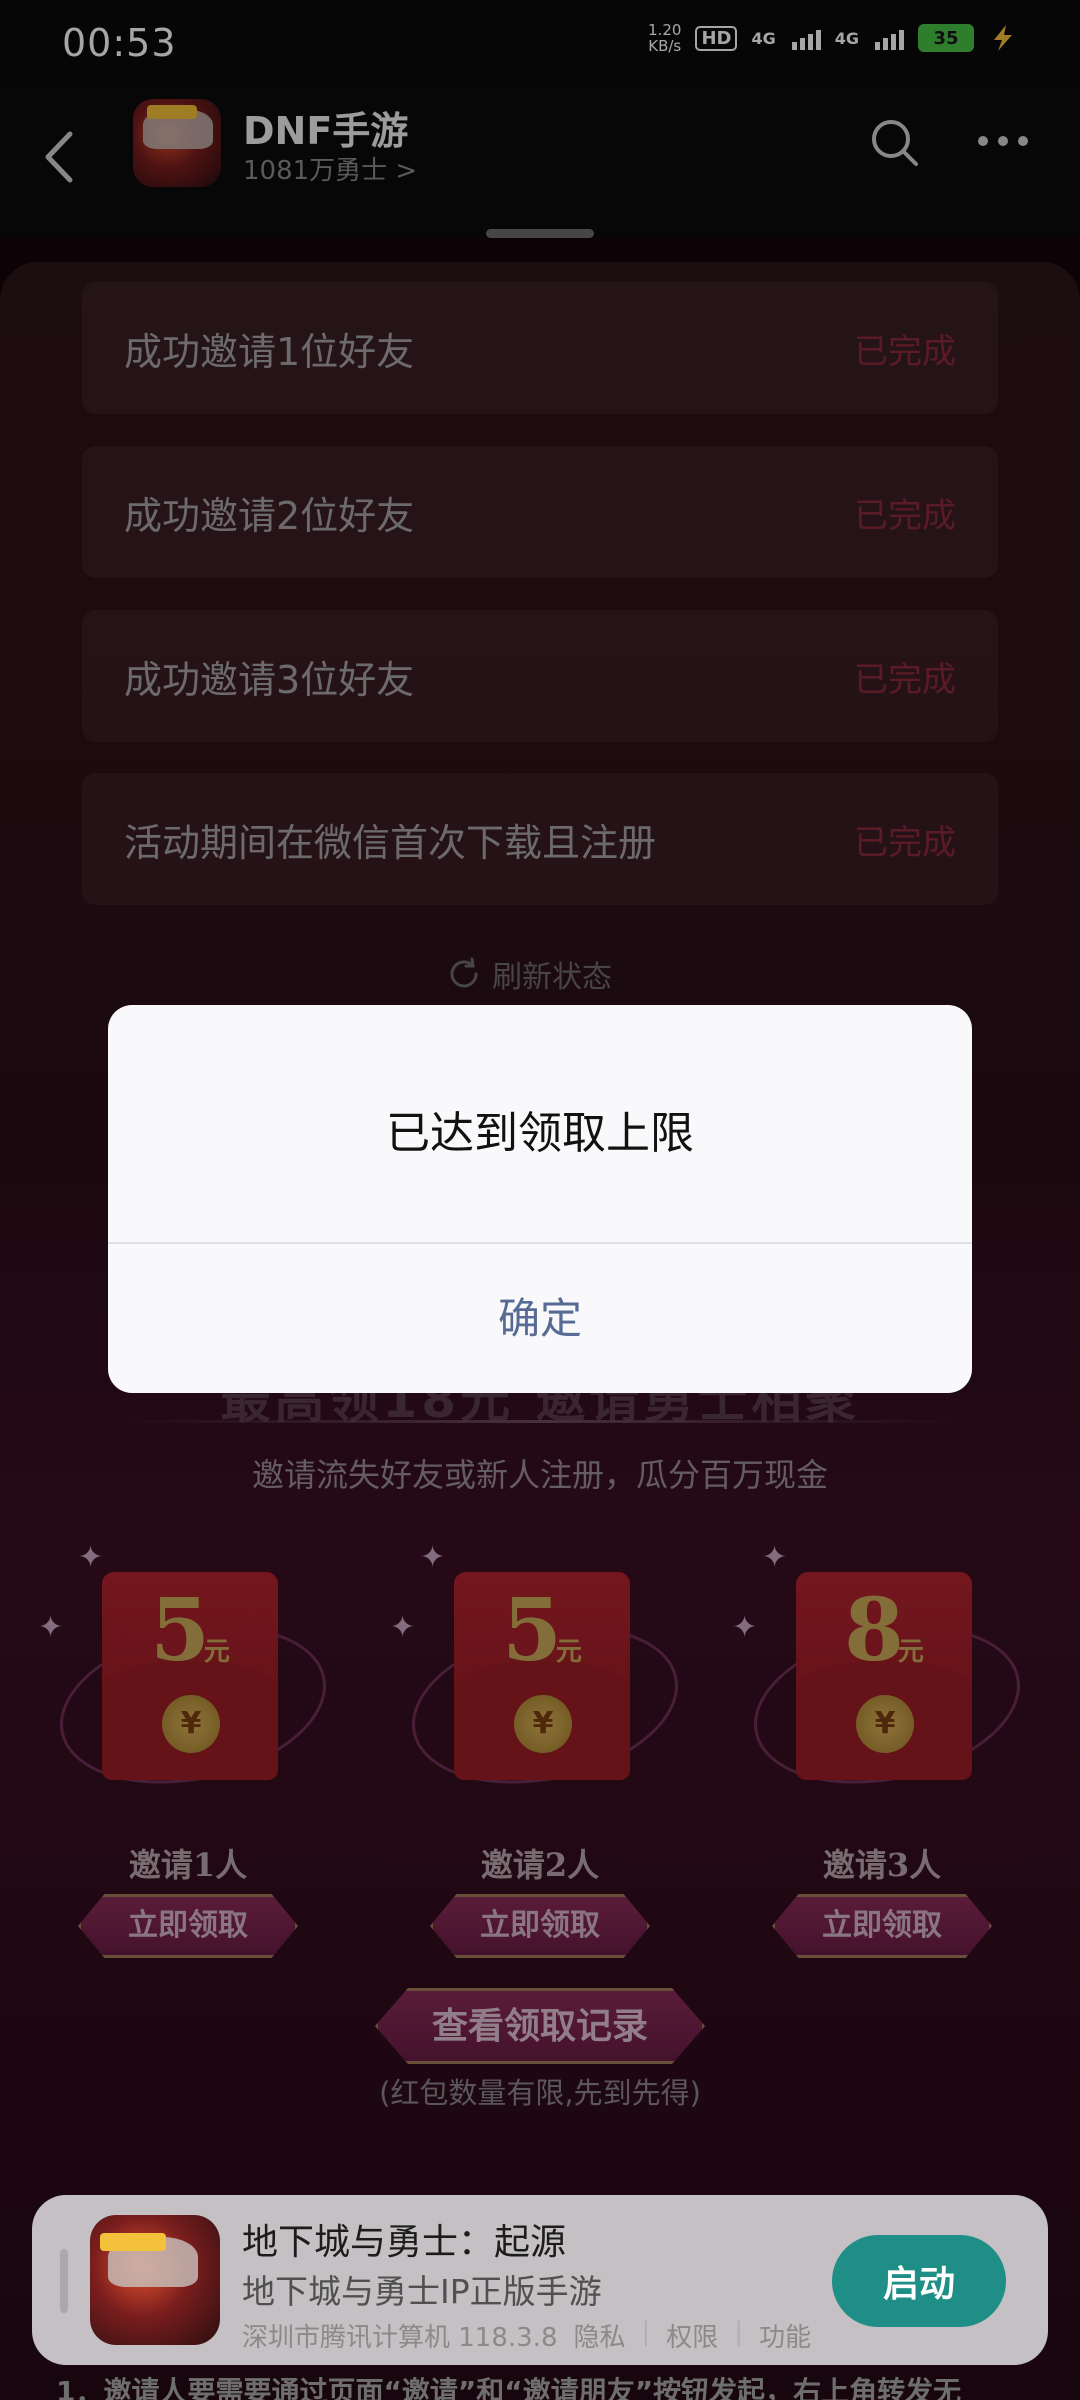 This screenshot has height=2400, width=1080. I want to click on privacy-link: 隐私, so click(600, 2335).